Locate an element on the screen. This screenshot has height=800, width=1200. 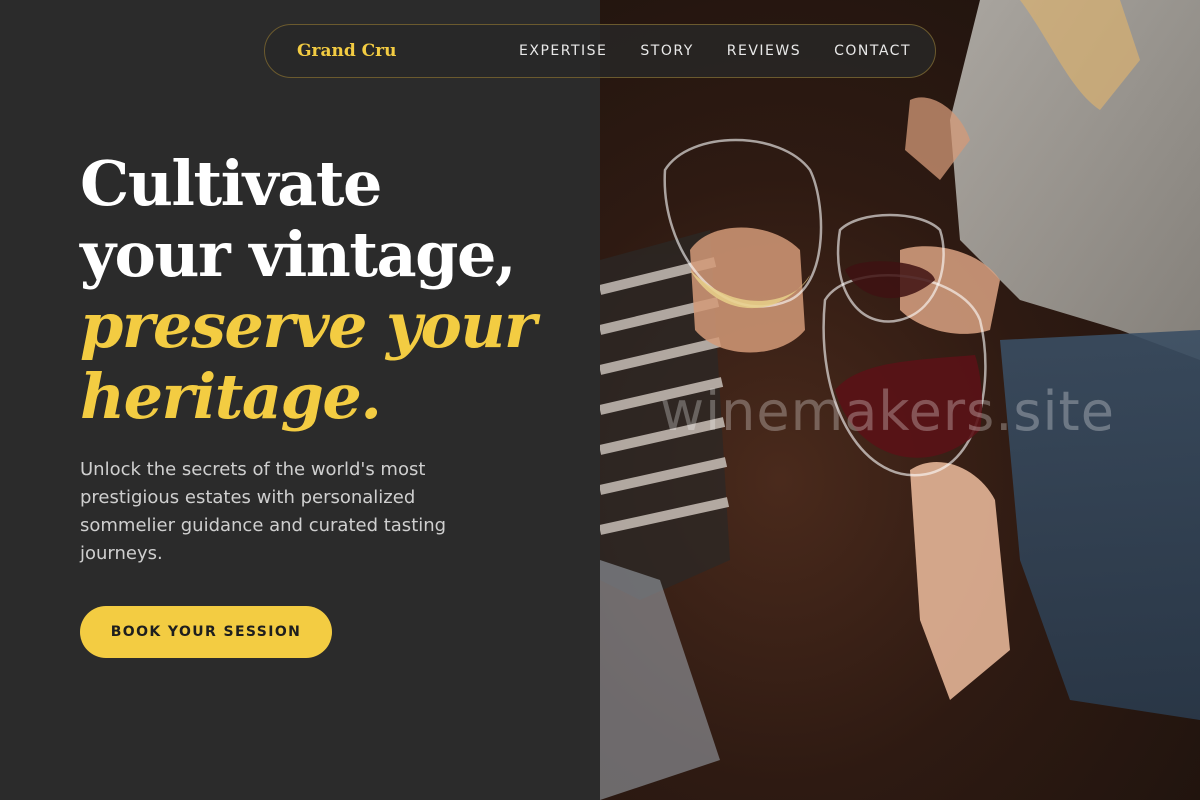
hero-title-line-2: your vintage, is located at coordinates (298, 254).